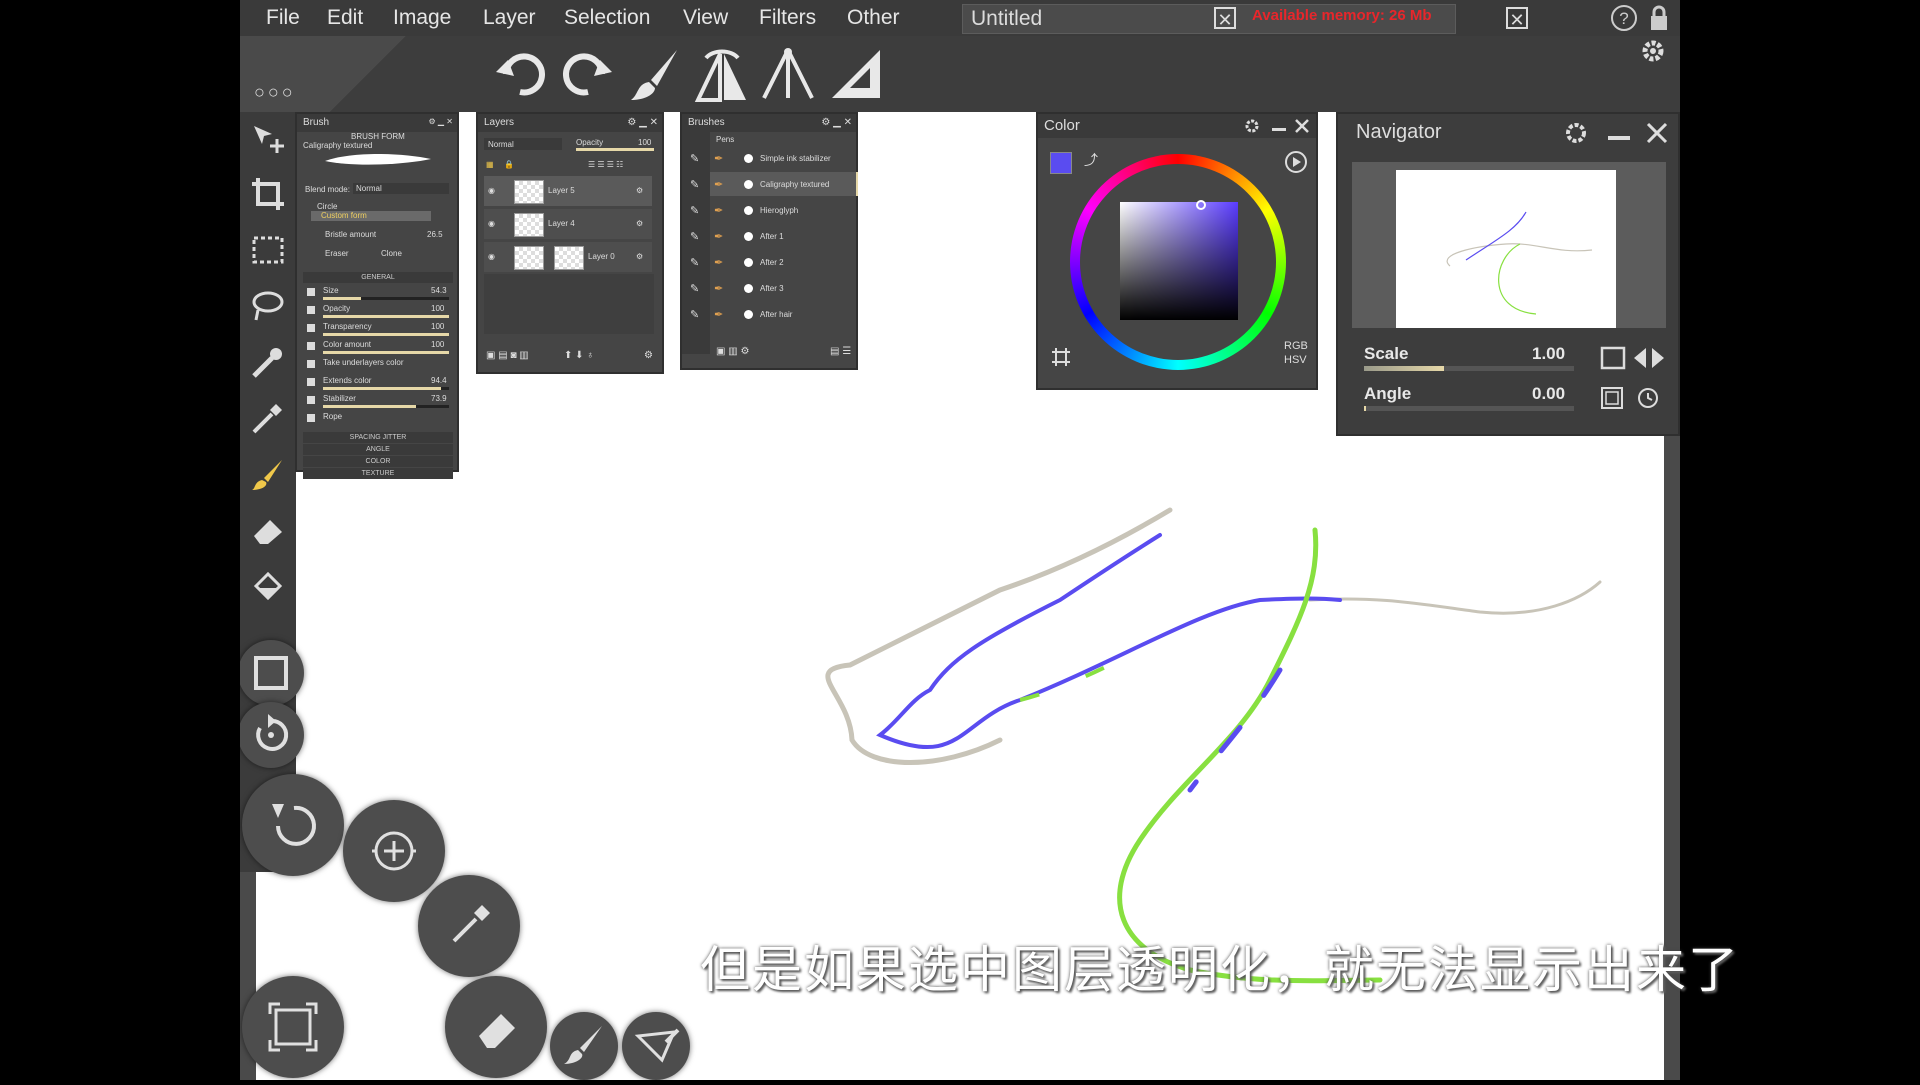 The height and width of the screenshot is (1085, 1920). I want to click on fullscreen-icon, so click(293, 1027).